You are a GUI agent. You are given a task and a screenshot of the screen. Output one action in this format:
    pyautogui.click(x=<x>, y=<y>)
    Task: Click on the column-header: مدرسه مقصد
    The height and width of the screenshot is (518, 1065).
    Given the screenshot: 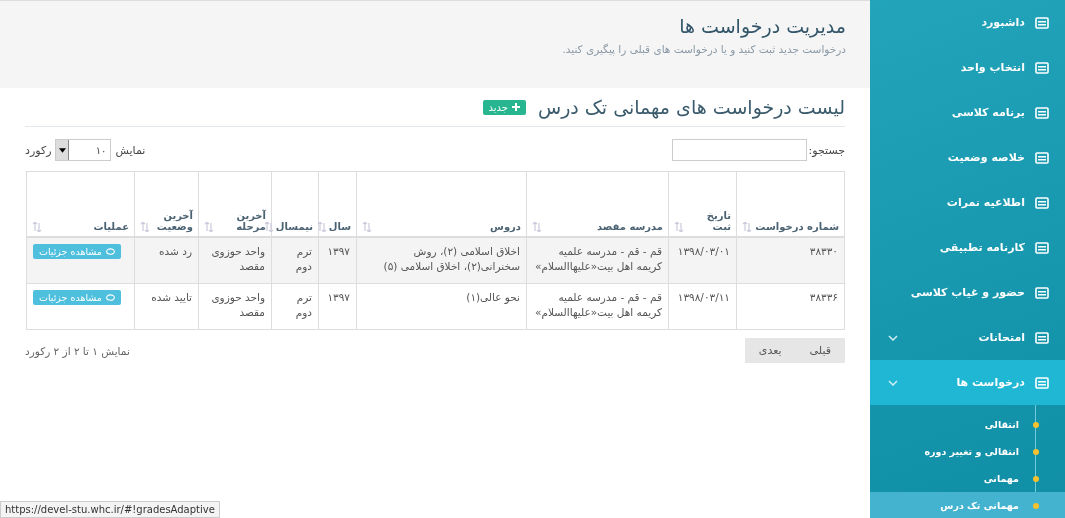 What is the action you would take?
    pyautogui.click(x=629, y=226)
    